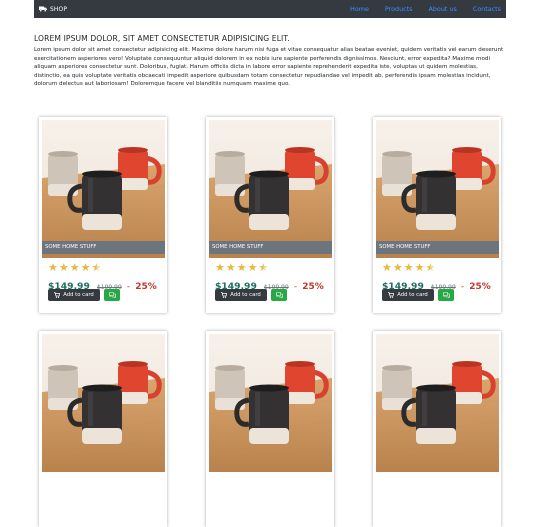 Image resolution: width=540 pixels, height=527 pixels. Describe the element at coordinates (59, 9) in the screenshot. I see `brand-label: SHOP` at that location.